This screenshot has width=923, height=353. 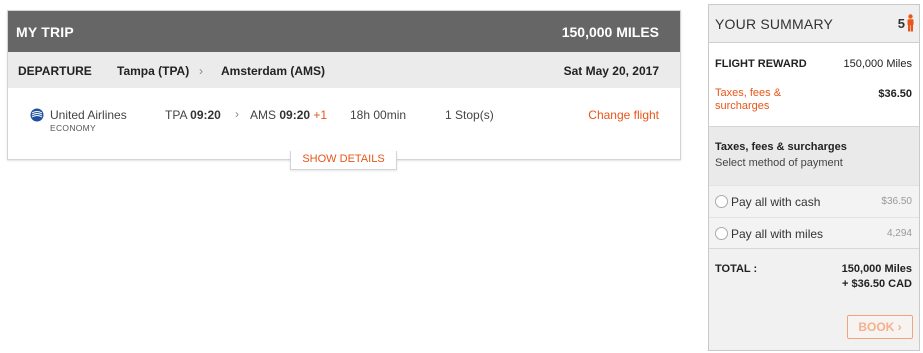 What do you see at coordinates (176, 115) in the screenshot?
I see `departure-airport-code: TPA` at bounding box center [176, 115].